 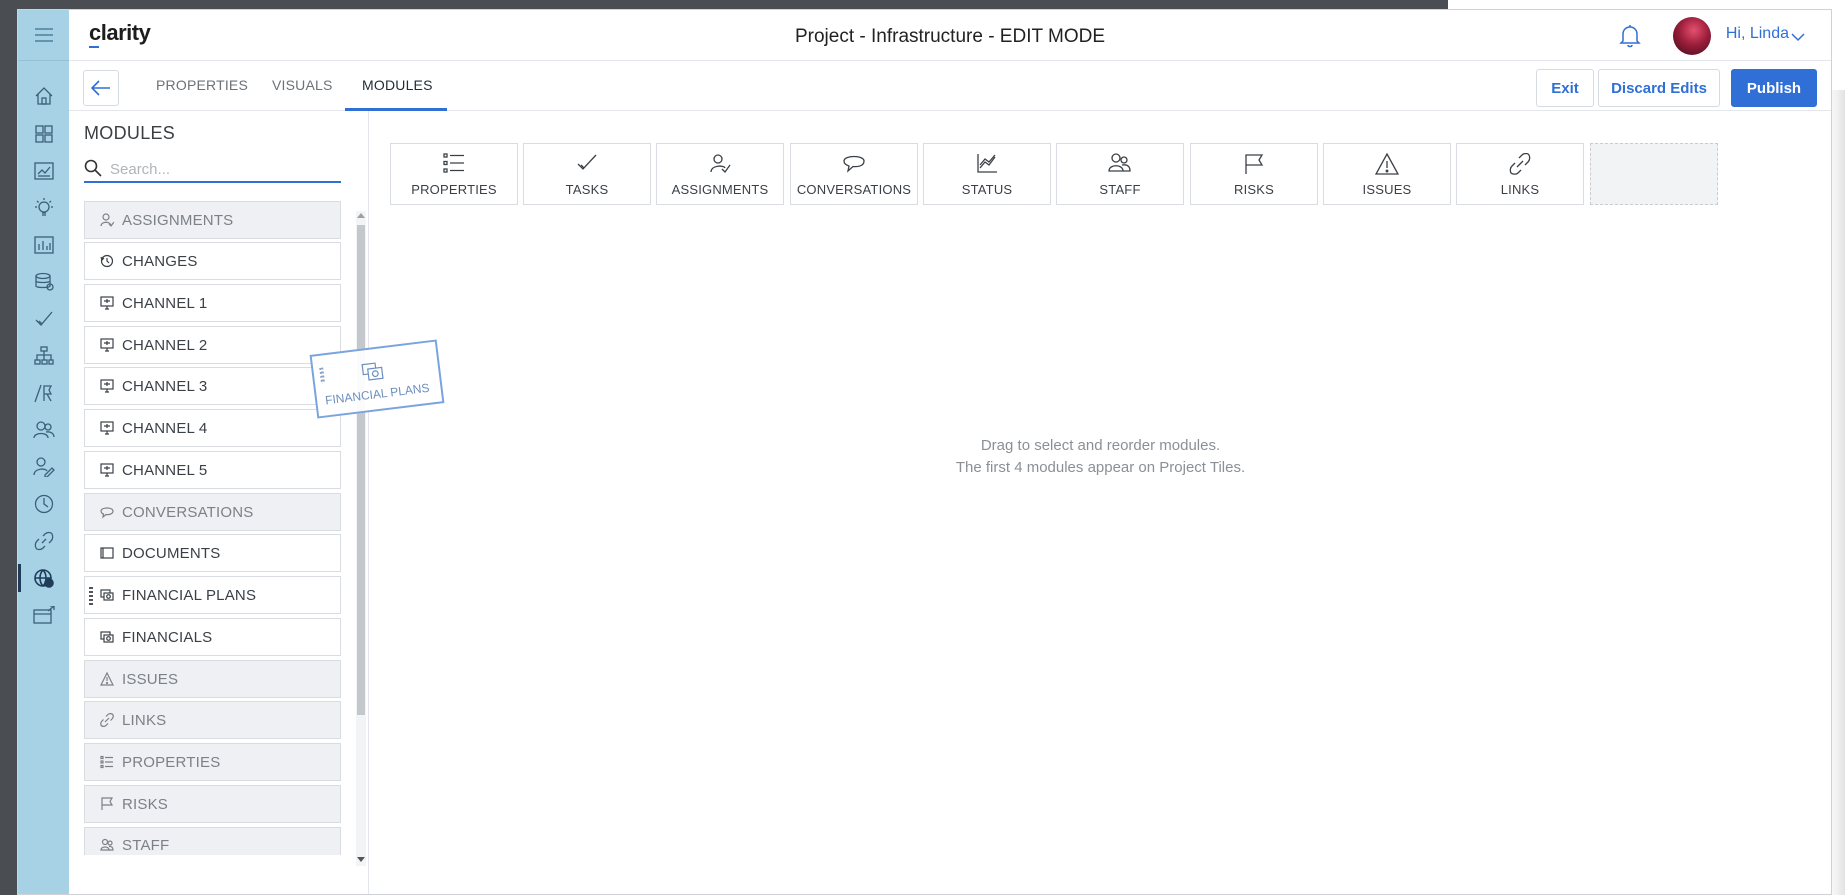 I want to click on tab-visuals: VISUALS, so click(x=302, y=85).